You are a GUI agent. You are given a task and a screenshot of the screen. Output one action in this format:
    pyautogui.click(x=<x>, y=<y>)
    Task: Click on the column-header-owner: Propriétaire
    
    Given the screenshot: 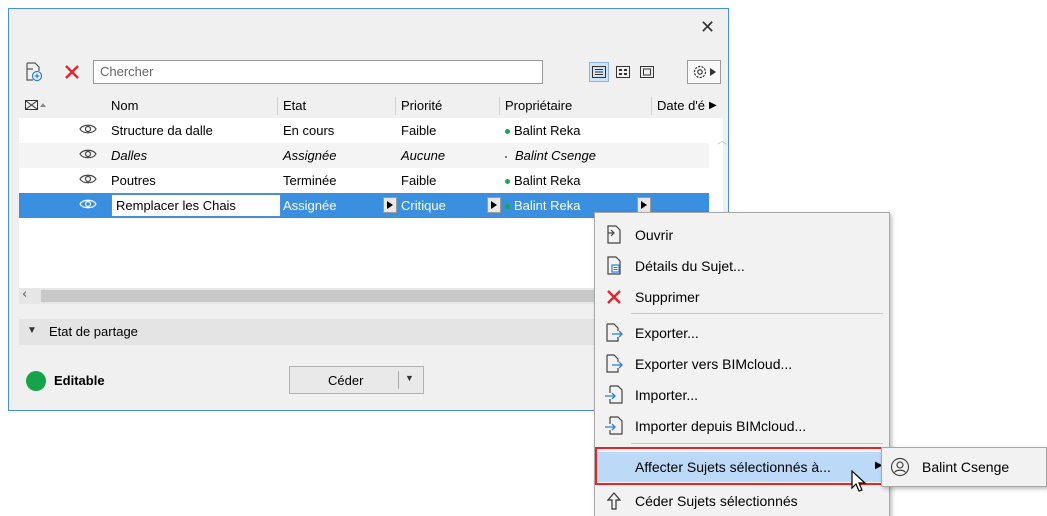 What is the action you would take?
    pyautogui.click(x=538, y=105)
    